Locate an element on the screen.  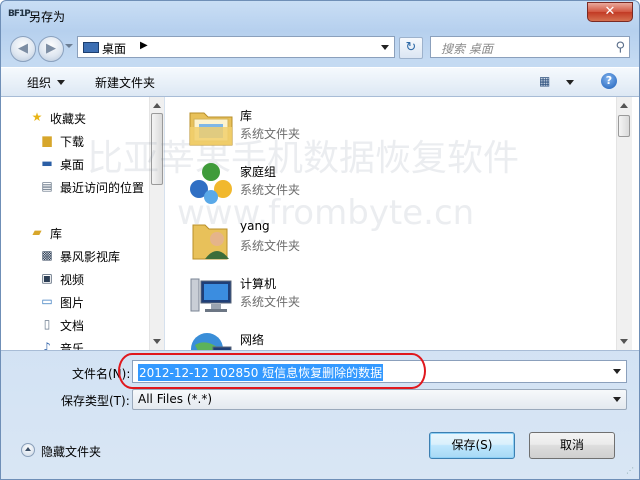
app-icon: BF1P is located at coordinates (19, 14).